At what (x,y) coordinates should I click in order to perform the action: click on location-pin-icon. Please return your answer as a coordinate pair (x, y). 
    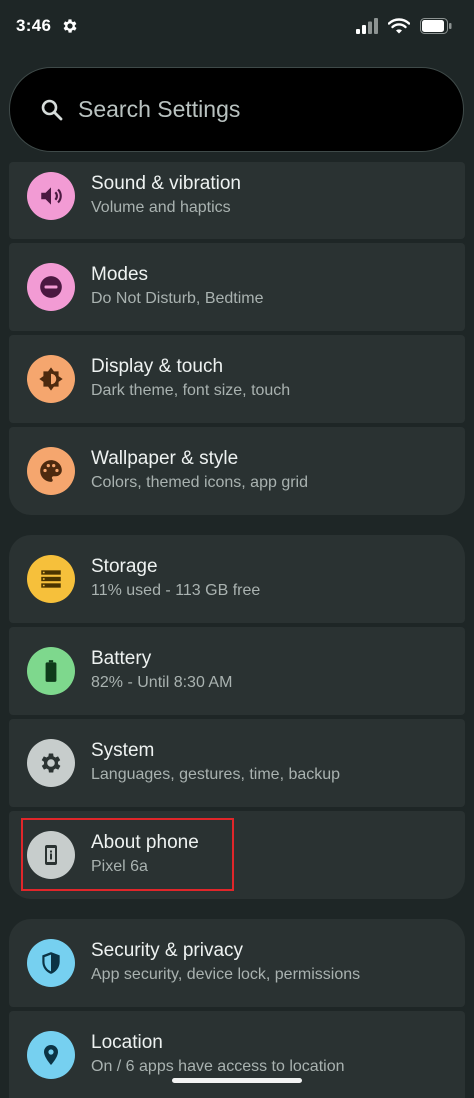
    Looking at the image, I should click on (51, 1055).